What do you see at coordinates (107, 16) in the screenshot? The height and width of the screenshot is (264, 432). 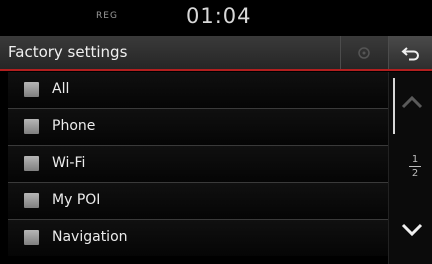 I see `status-source: REG` at bounding box center [107, 16].